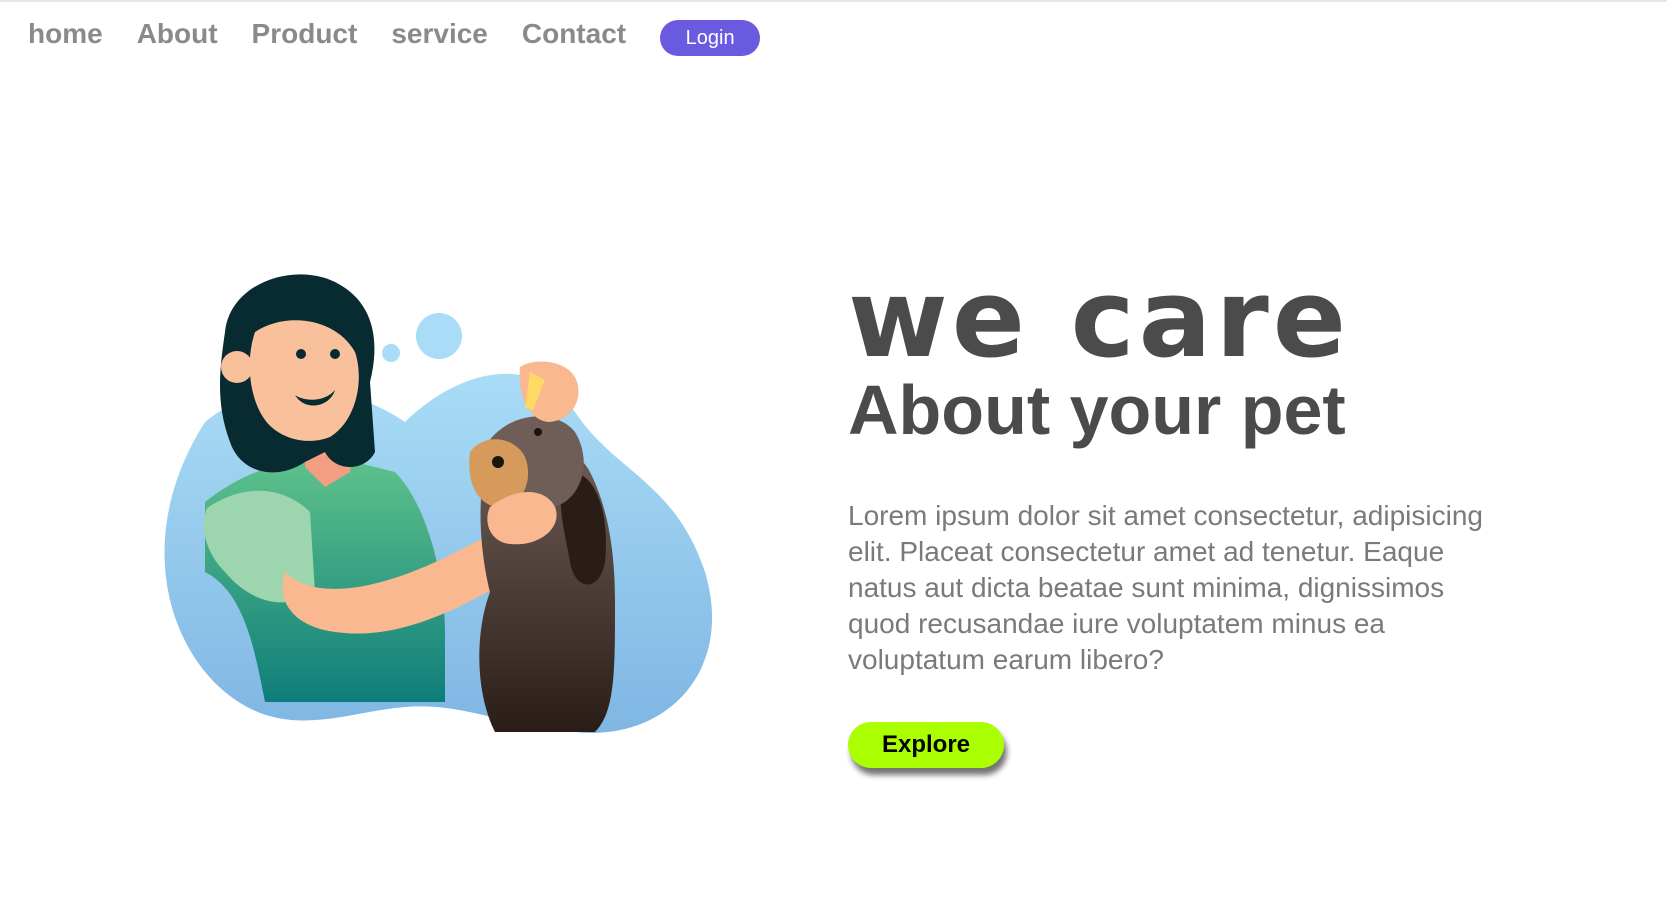  Describe the element at coordinates (538, 432) in the screenshot. I see `dog-eye` at that location.